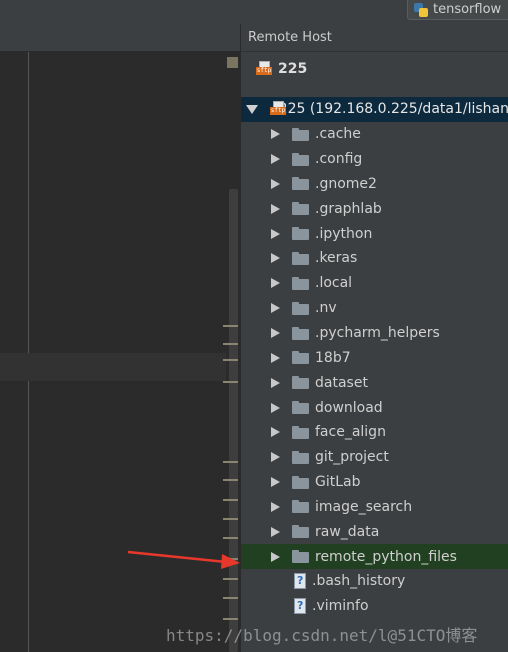  What do you see at coordinates (293, 69) in the screenshot?
I see `host-selector-label: 225` at bounding box center [293, 69].